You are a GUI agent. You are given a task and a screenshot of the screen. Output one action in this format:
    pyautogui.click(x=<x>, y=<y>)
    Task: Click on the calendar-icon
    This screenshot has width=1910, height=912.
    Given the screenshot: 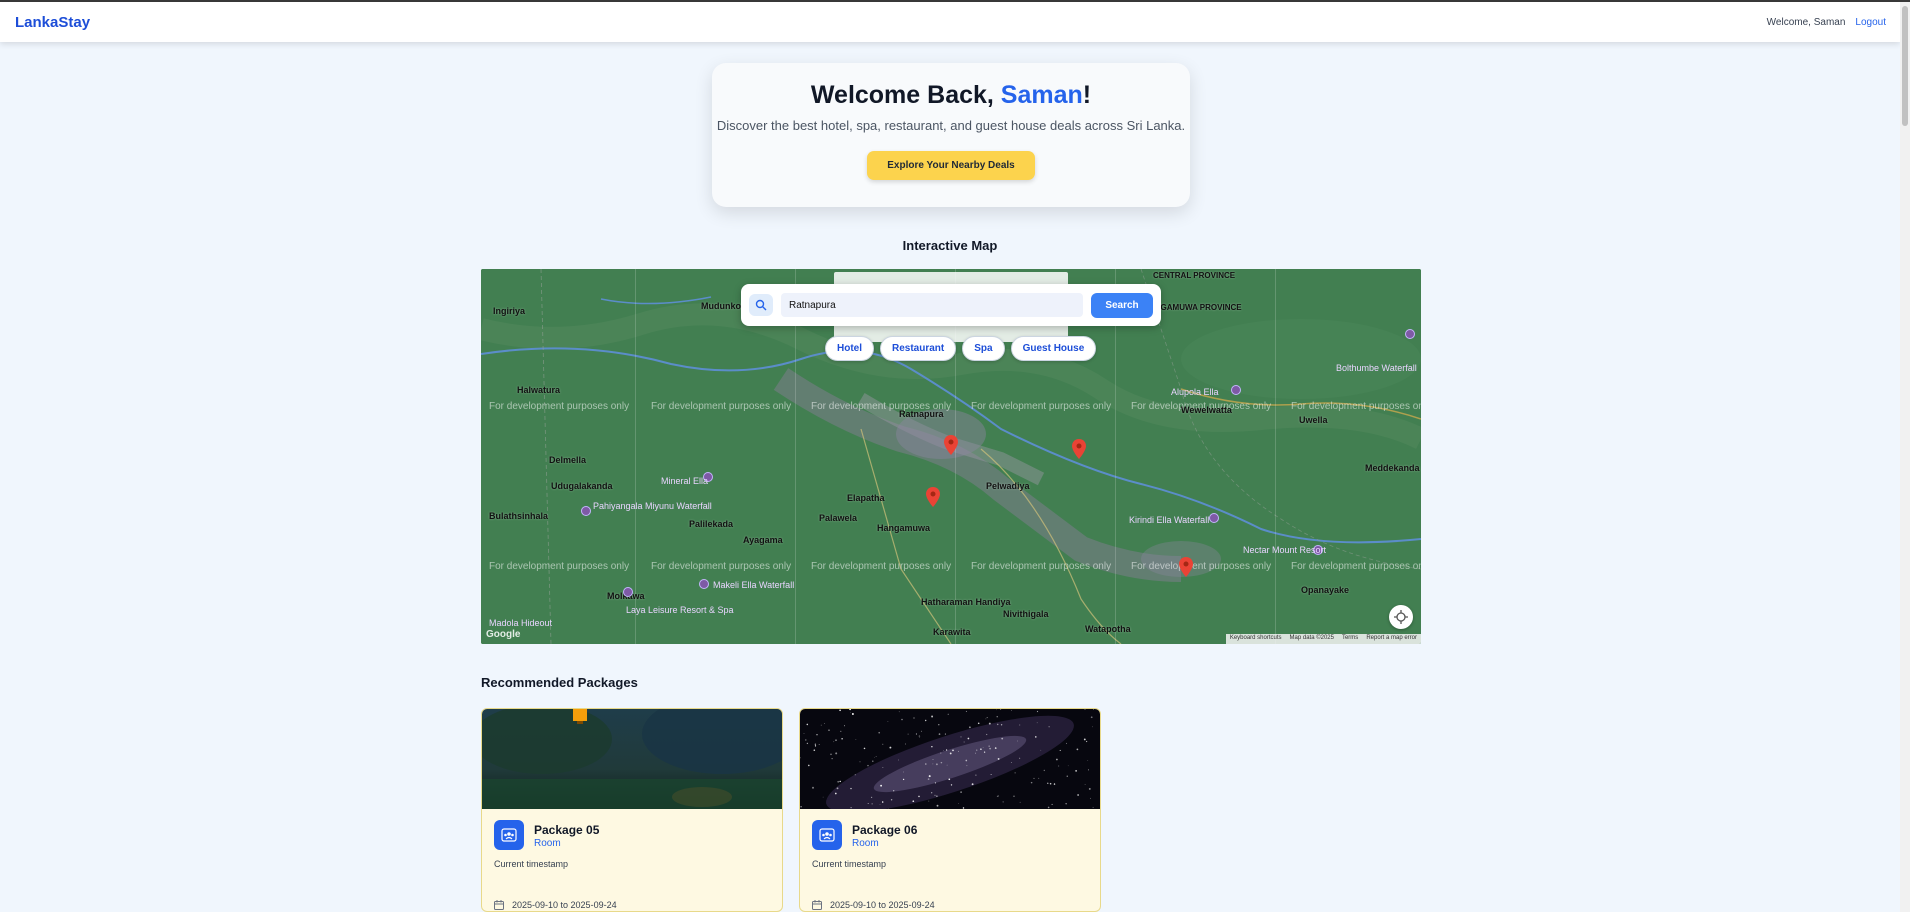 What is the action you would take?
    pyautogui.click(x=817, y=905)
    